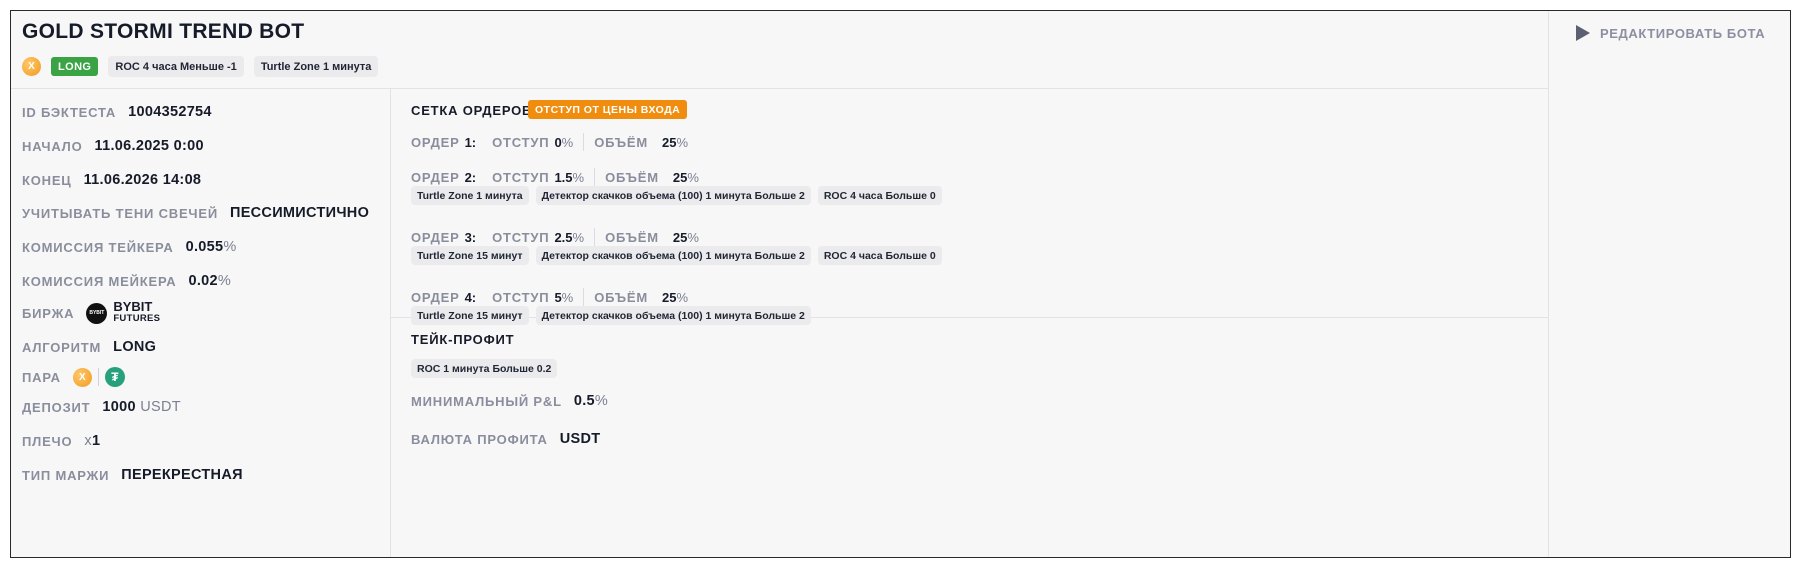 This screenshot has width=1801, height=567. I want to click on param-end: КОНЕЦ 11.06.2026 14:08, so click(112, 180).